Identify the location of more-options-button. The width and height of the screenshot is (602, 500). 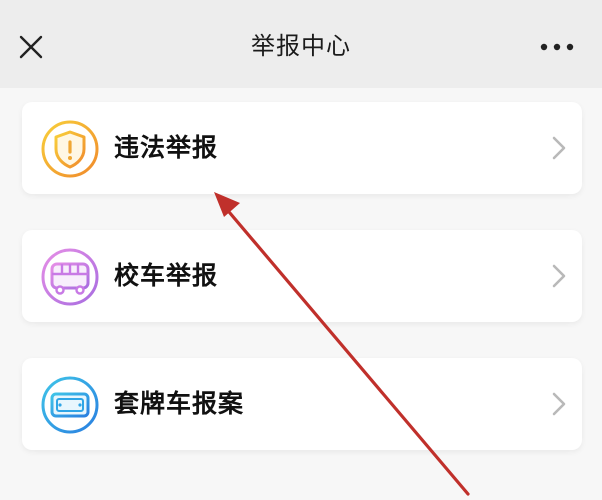
(557, 47).